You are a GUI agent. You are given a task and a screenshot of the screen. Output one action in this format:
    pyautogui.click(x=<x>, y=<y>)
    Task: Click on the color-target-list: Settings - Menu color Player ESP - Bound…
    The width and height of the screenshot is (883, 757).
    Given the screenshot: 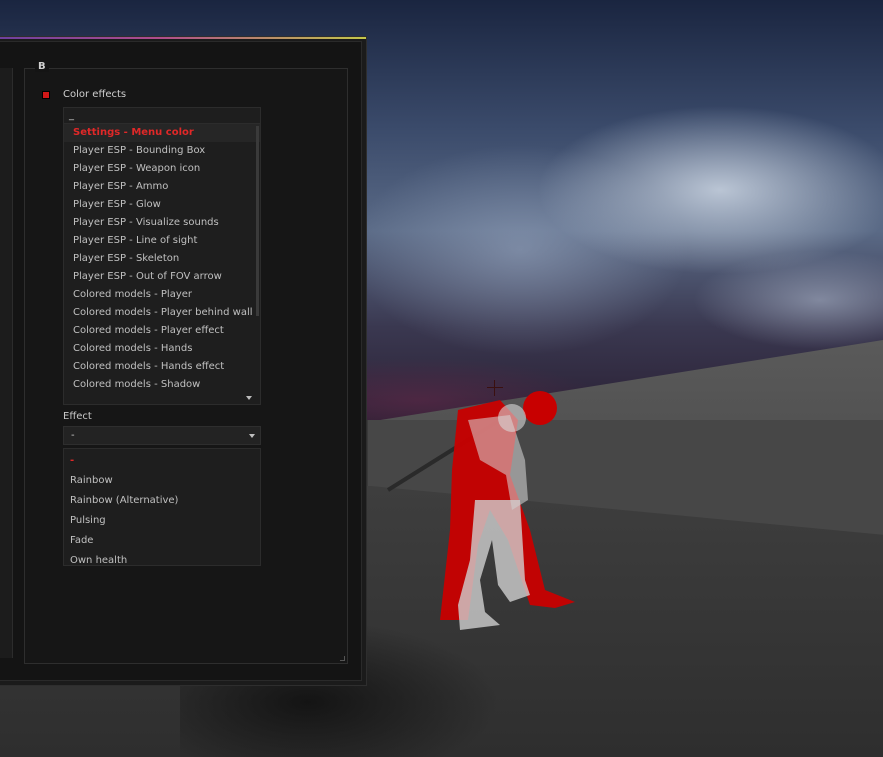 What is the action you would take?
    pyautogui.click(x=162, y=264)
    